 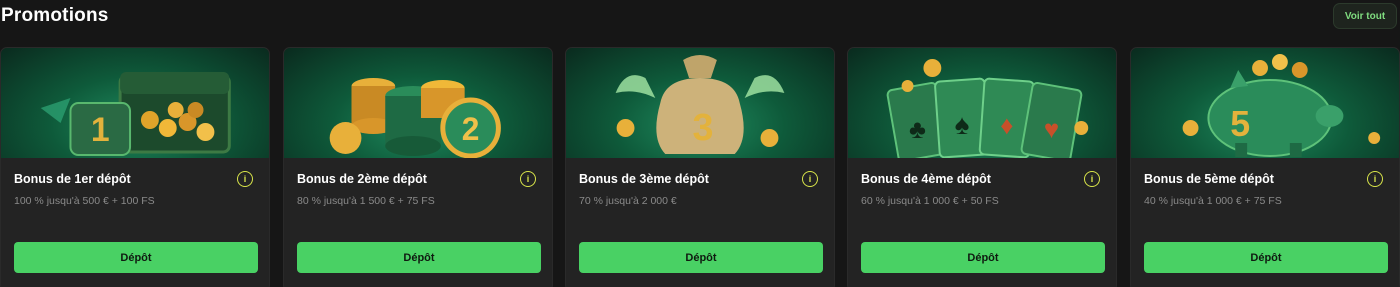 What do you see at coordinates (135, 103) in the screenshot?
I see `treasure-chest-icon: 1` at bounding box center [135, 103].